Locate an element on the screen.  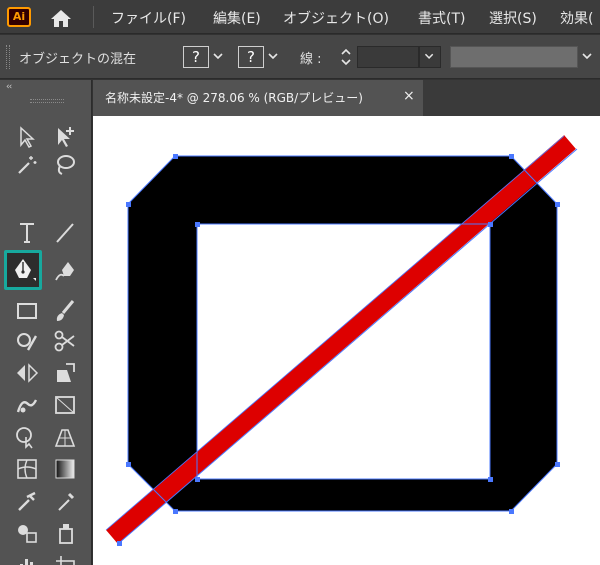
tools-panel: ‹‹ is located at coordinates (46, 322).